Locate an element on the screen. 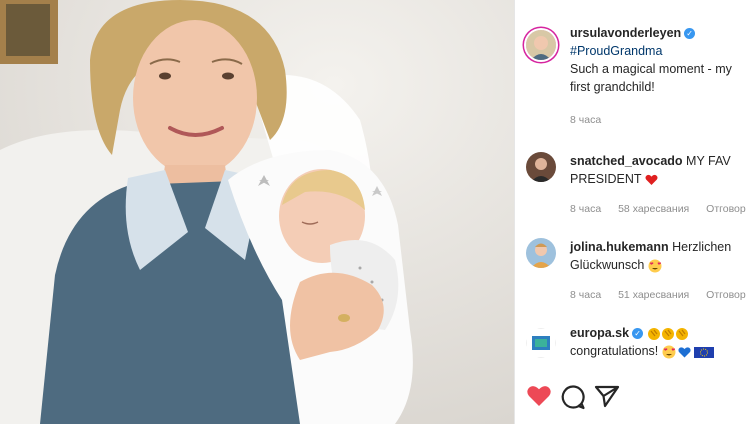 The height and width of the screenshot is (424, 754). clapping-hands-emoji-icon is located at coordinates (667, 333).